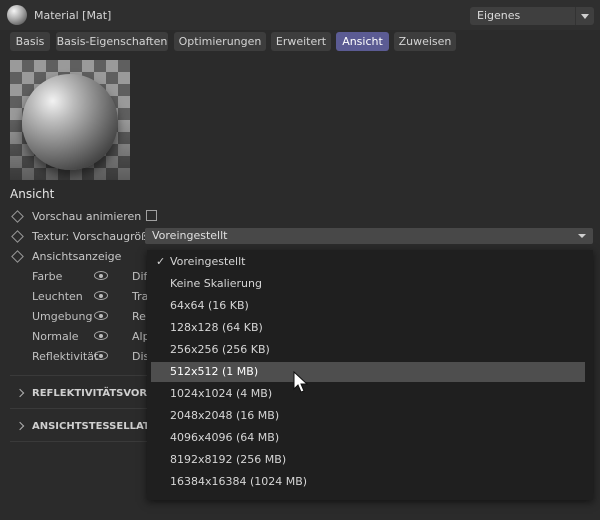  What do you see at coordinates (32, 194) in the screenshot?
I see `section-title: Ansicht` at bounding box center [32, 194].